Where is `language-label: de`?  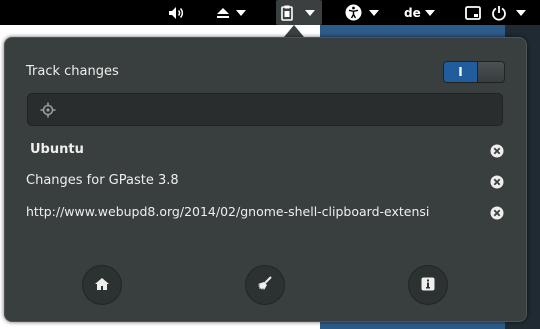
language-label: de is located at coordinates (412, 12).